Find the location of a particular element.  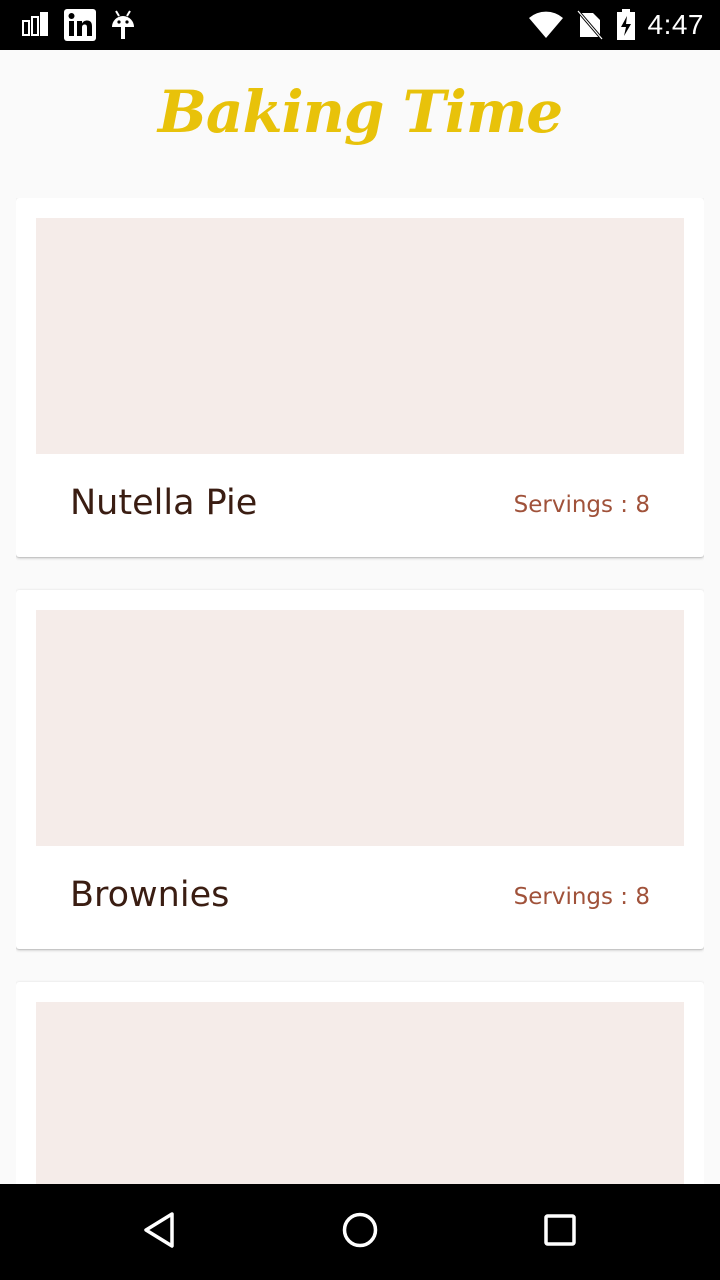

recipe-name: Nutella Pie is located at coordinates (164, 503).